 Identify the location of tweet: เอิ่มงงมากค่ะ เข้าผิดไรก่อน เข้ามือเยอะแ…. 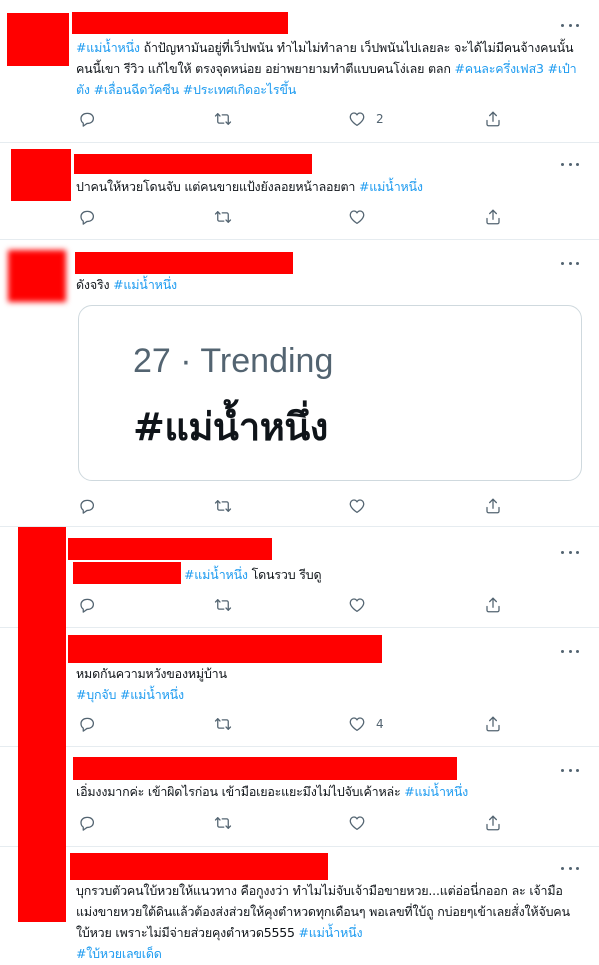
(299, 797).